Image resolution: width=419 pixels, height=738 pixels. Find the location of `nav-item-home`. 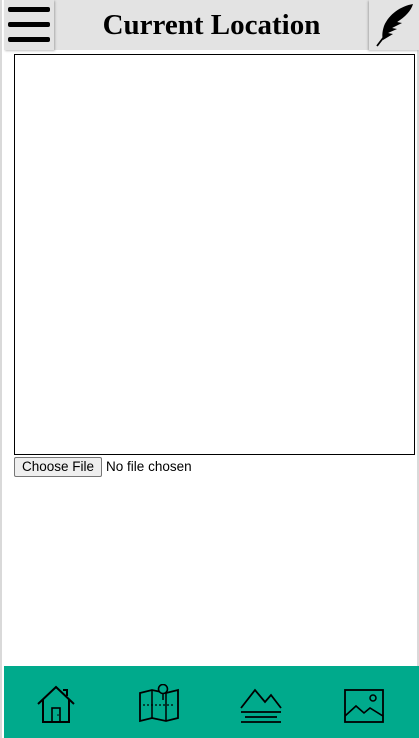

nav-item-home is located at coordinates (56, 706).